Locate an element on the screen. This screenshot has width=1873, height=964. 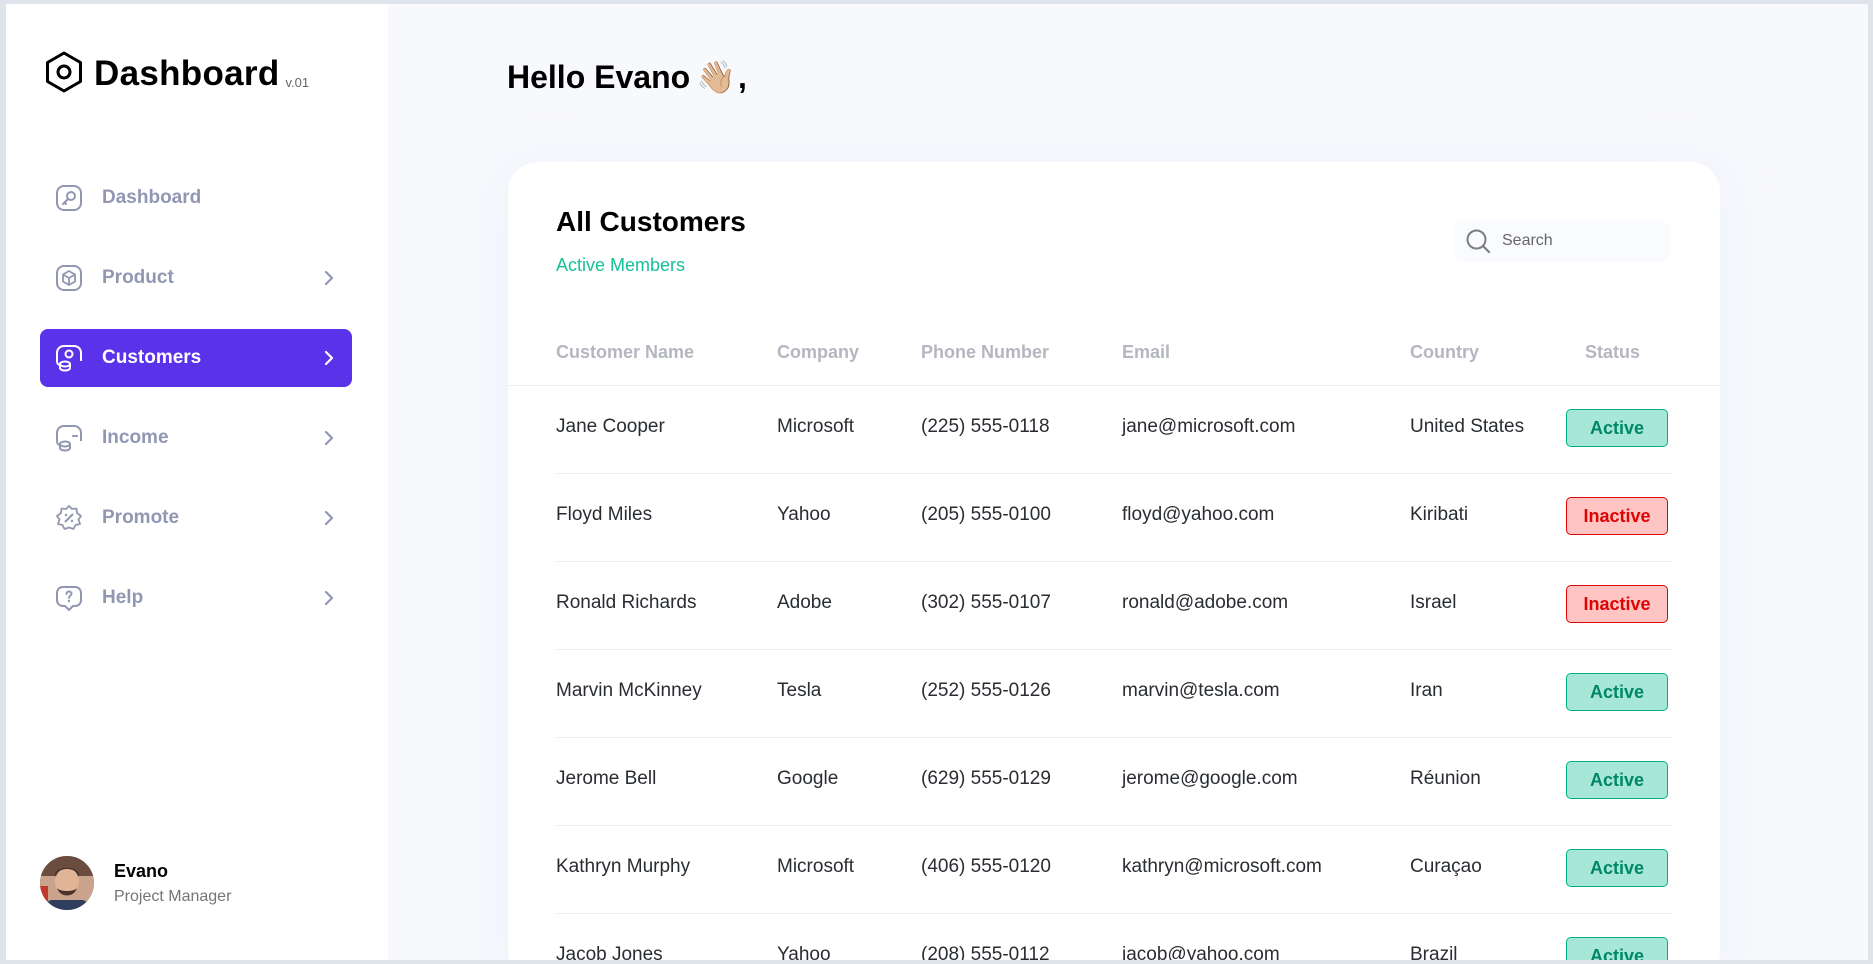
card-title: All Customers is located at coordinates (651, 221).